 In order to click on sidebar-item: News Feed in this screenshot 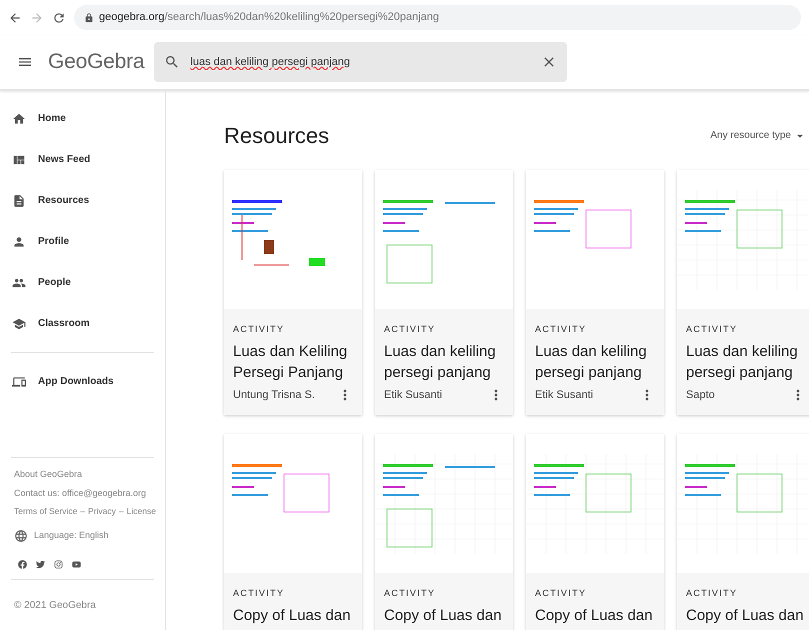, I will do `click(82, 159)`.